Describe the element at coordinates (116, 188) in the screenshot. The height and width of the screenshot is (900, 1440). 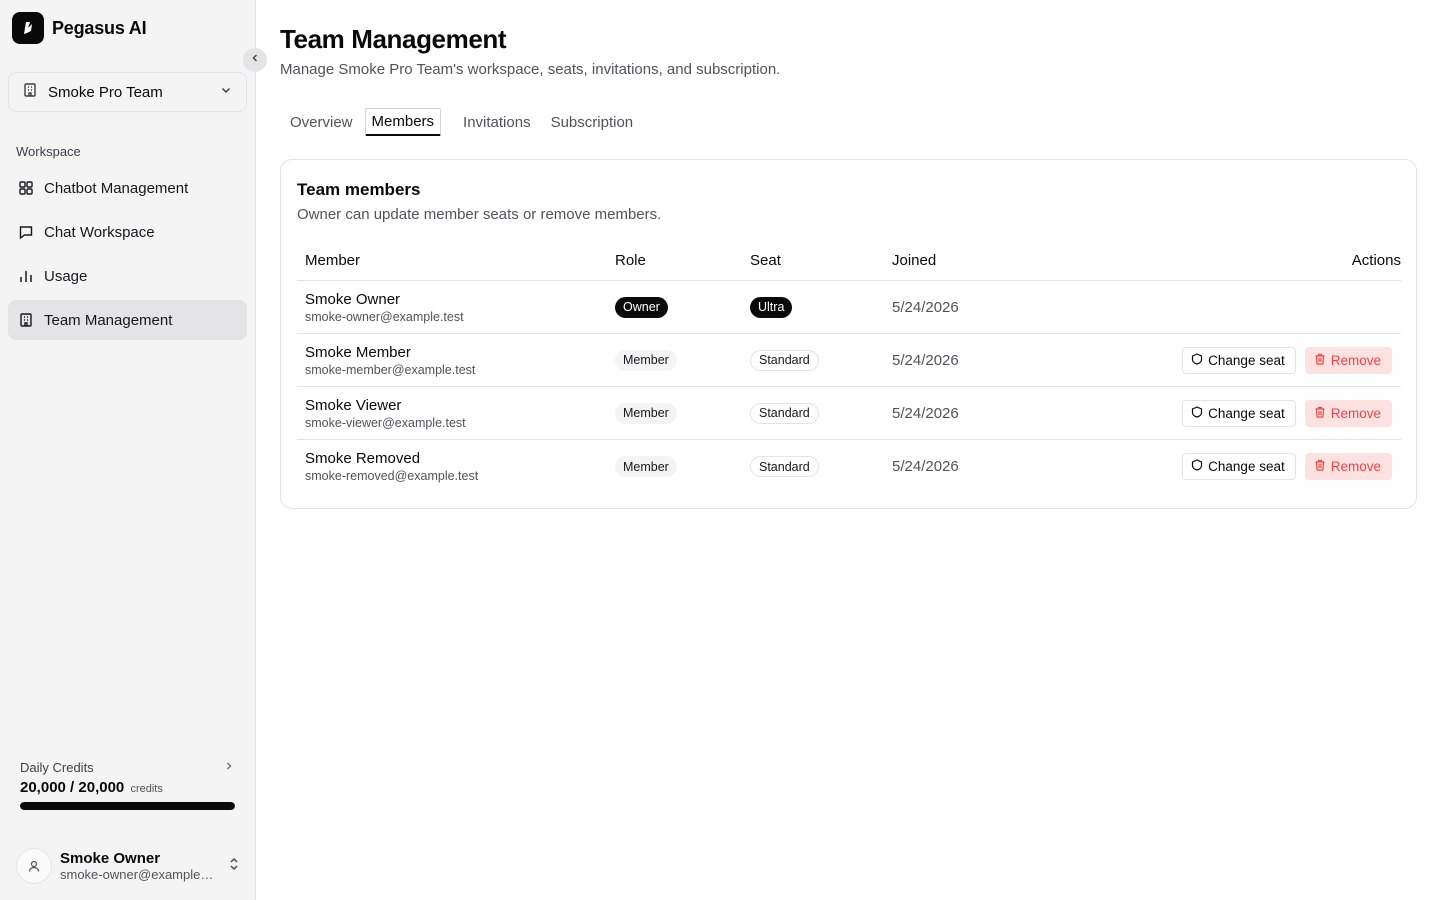
I see `sidebar-item-label: Chatbot Management` at that location.